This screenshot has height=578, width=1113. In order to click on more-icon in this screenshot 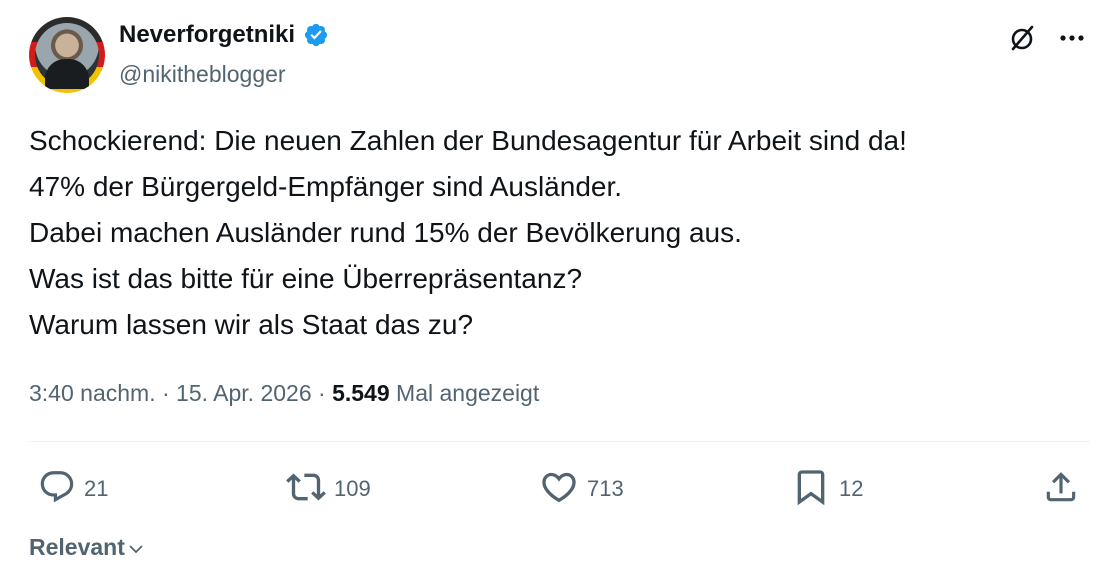, I will do `click(1072, 38)`.